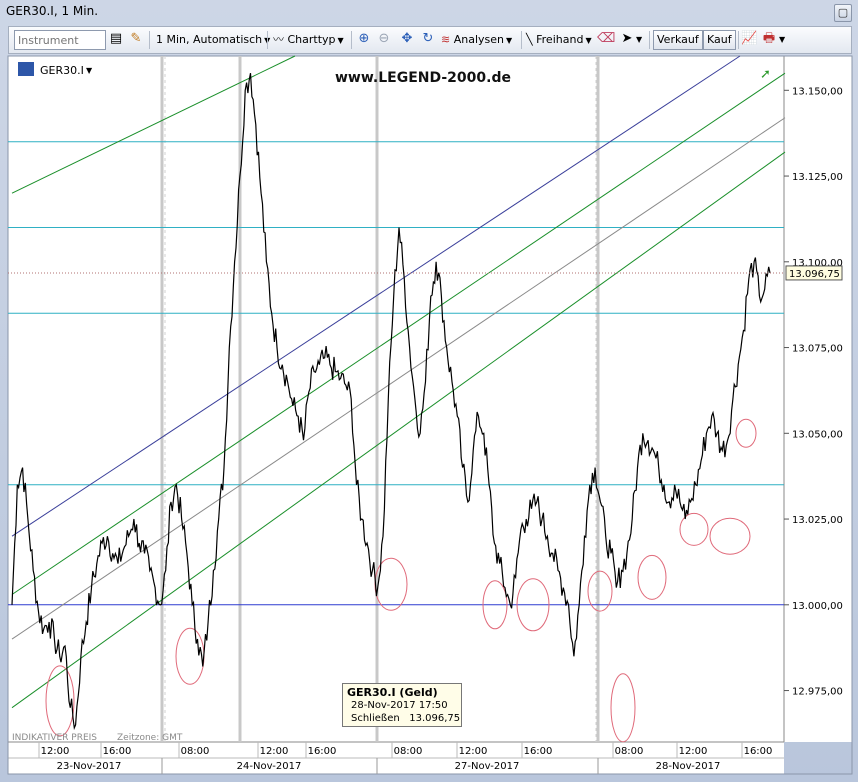 The height and width of the screenshot is (782, 858). Describe the element at coordinates (375, 718) in the screenshot. I see `tooltip-close-label: Schließen` at that location.